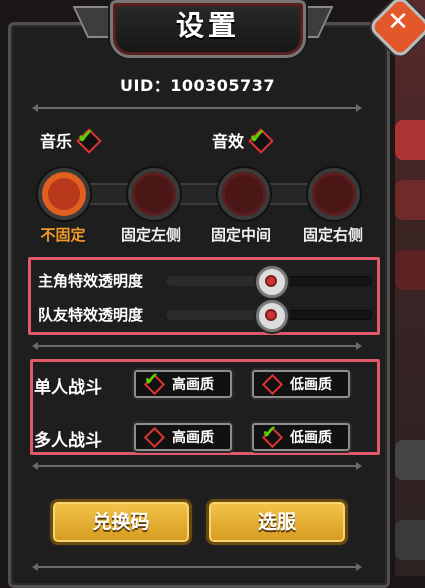  I want to click on multi-battle-label: 多人战斗, so click(68, 441).